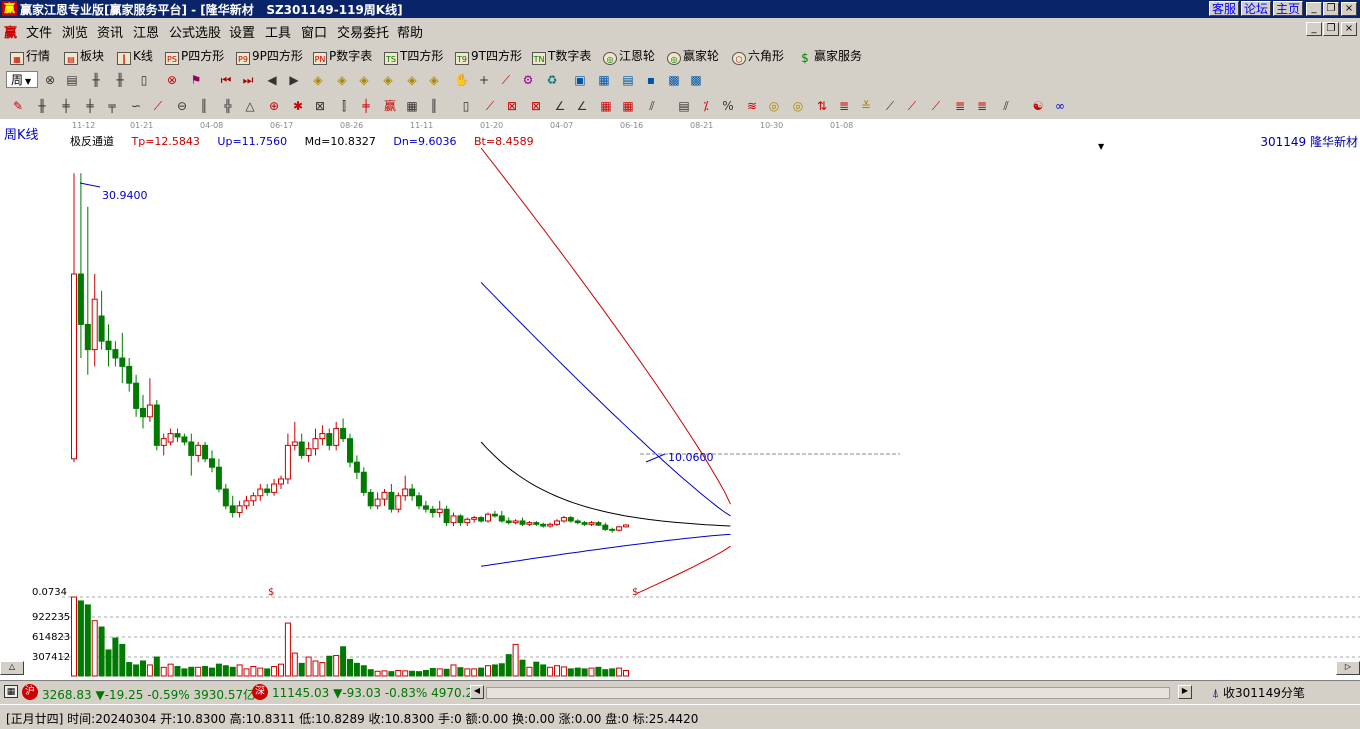 The width and height of the screenshot is (1360, 729). Describe the element at coordinates (388, 80) in the screenshot. I see `shrink-icon: ◈` at that location.